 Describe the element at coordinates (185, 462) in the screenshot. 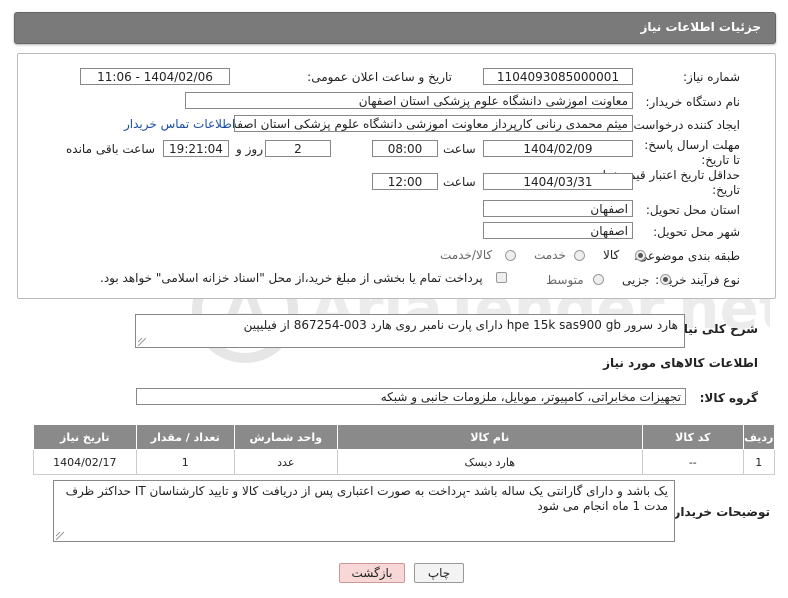

I see `cell-quantity: 1` at that location.